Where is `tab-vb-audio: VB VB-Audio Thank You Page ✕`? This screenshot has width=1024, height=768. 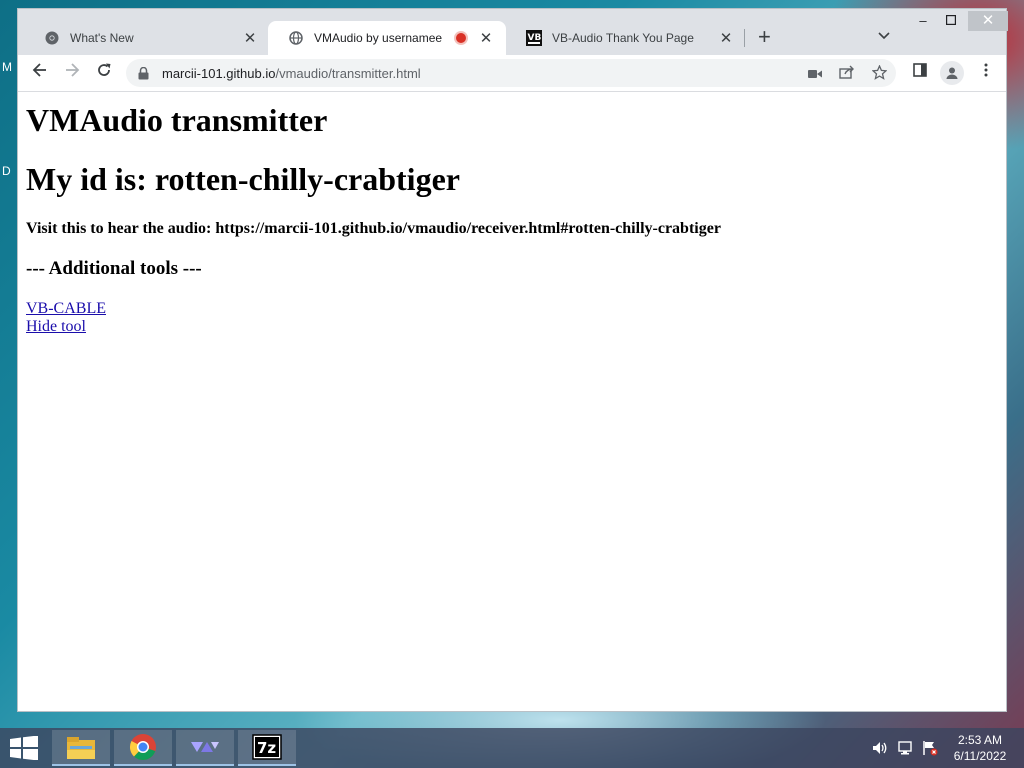 tab-vb-audio: VB VB-Audio Thank You Page ✕ is located at coordinates (626, 38).